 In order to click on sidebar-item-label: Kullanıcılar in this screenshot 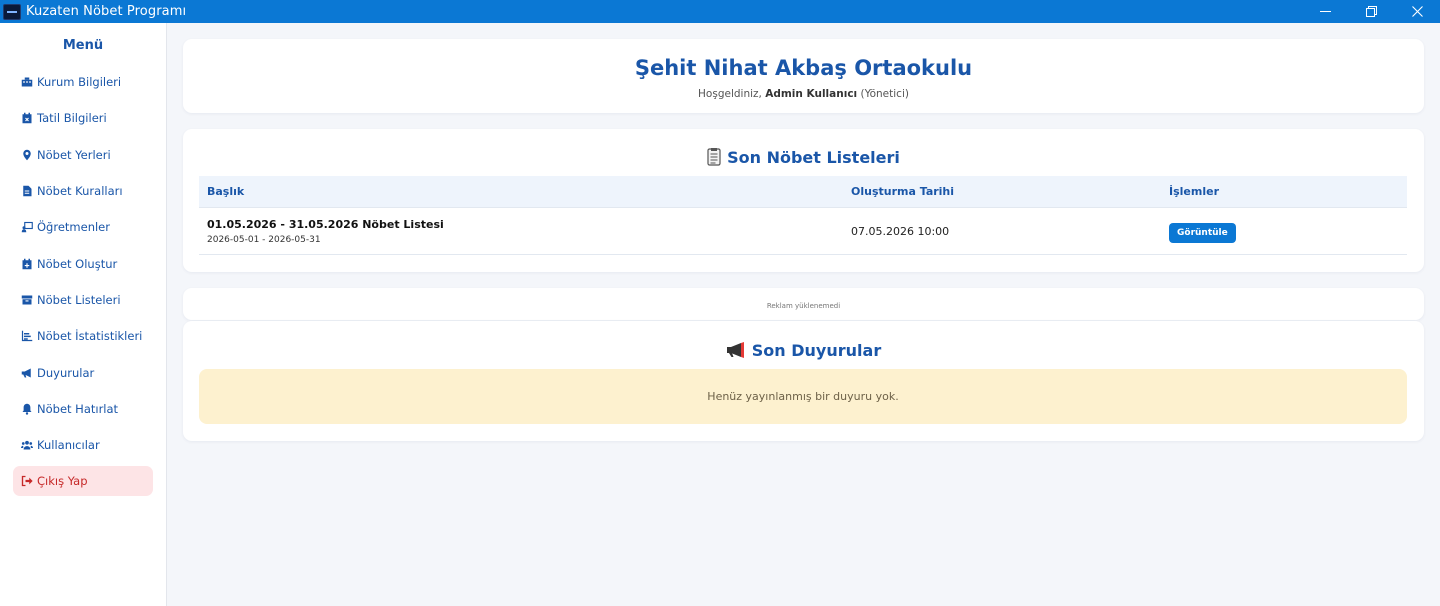, I will do `click(68, 445)`.